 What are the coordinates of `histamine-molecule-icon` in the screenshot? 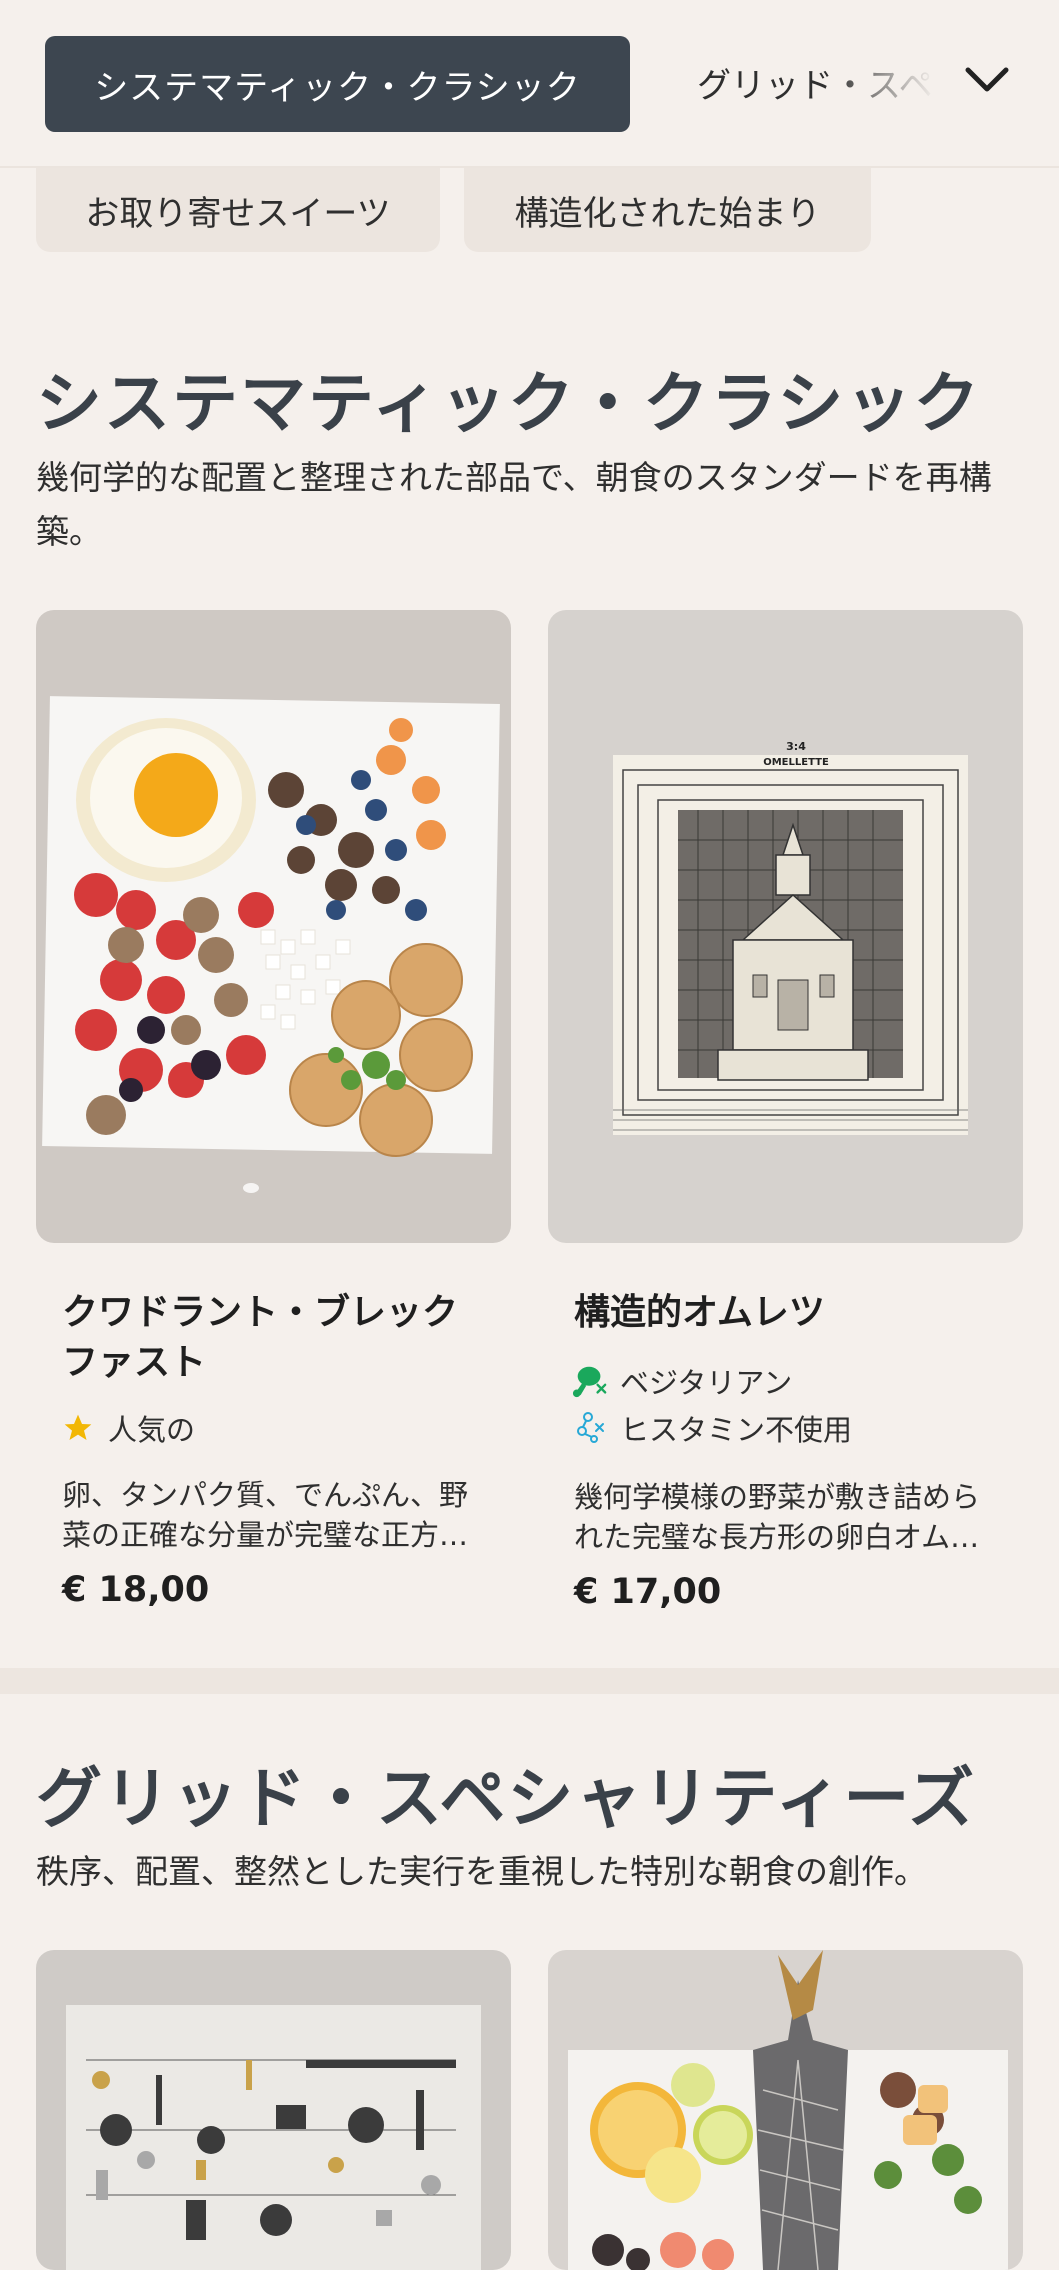 It's located at (590, 1428).